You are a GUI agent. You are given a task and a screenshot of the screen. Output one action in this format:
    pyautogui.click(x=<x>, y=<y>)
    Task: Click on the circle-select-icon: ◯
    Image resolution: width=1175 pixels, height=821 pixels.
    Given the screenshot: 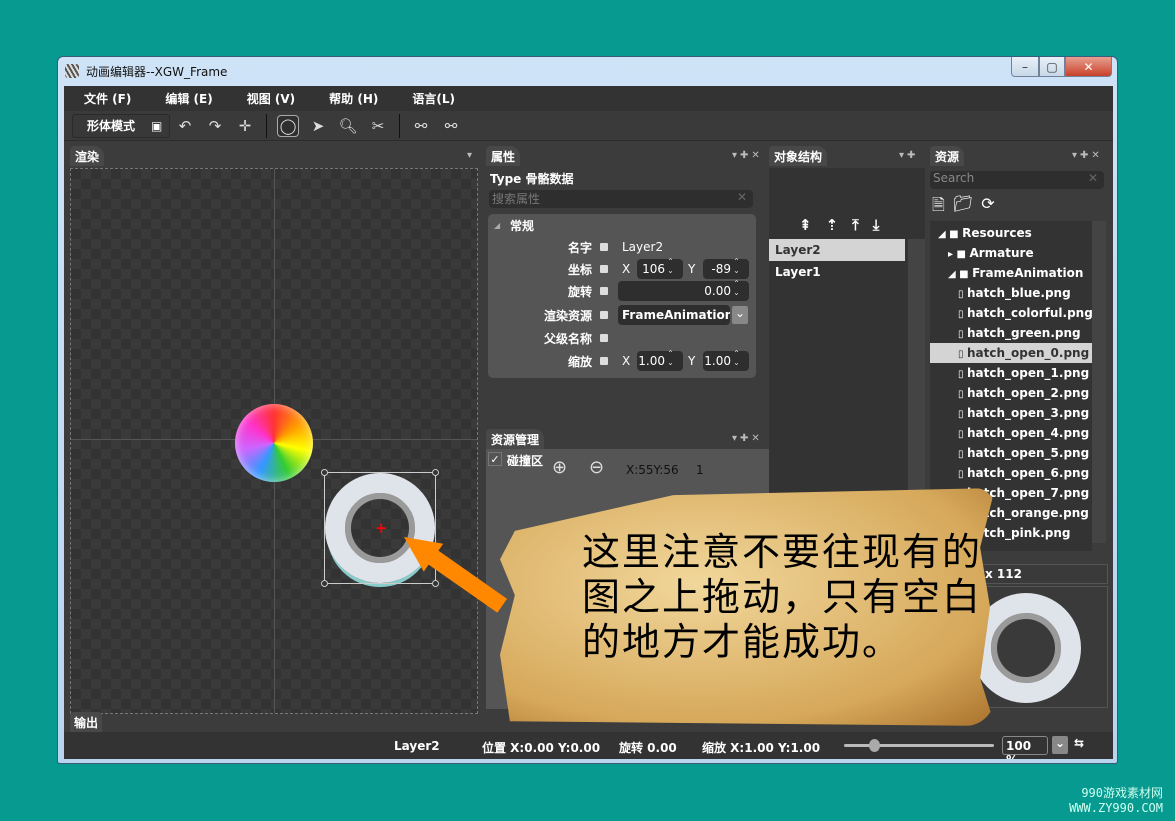 What is the action you would take?
    pyautogui.click(x=288, y=125)
    